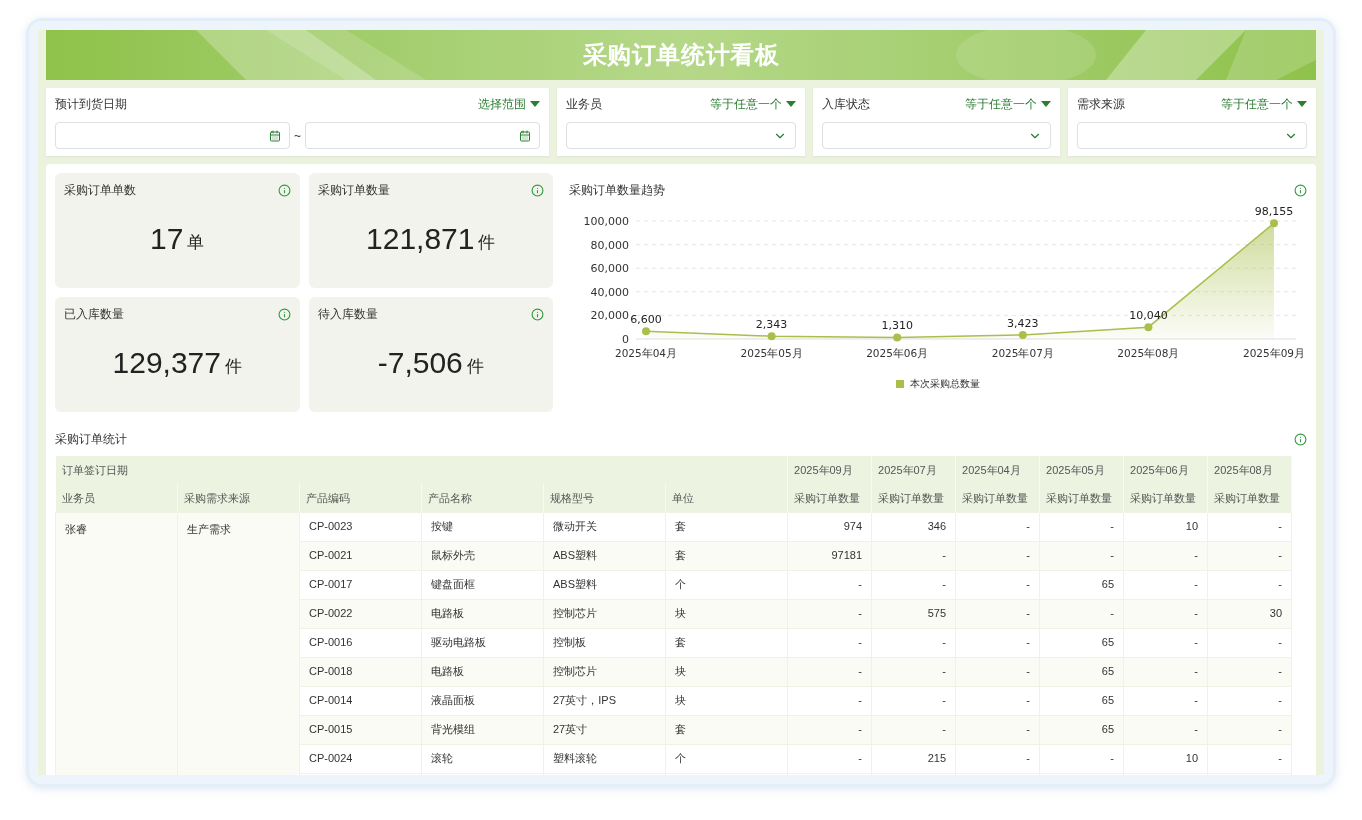 The height and width of the screenshot is (820, 1362). Describe the element at coordinates (172, 135) in the screenshot. I see `start-date-field` at that location.